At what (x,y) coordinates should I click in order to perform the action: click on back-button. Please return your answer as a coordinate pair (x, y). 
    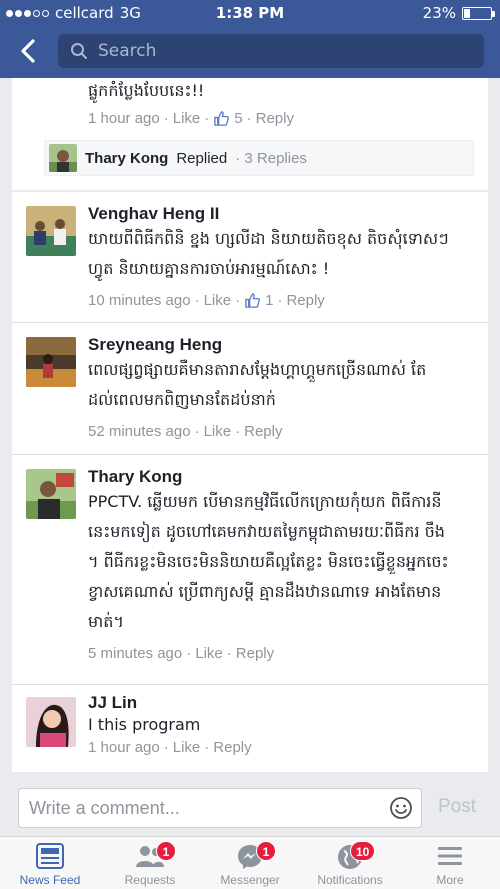
    Looking at the image, I should click on (29, 51).